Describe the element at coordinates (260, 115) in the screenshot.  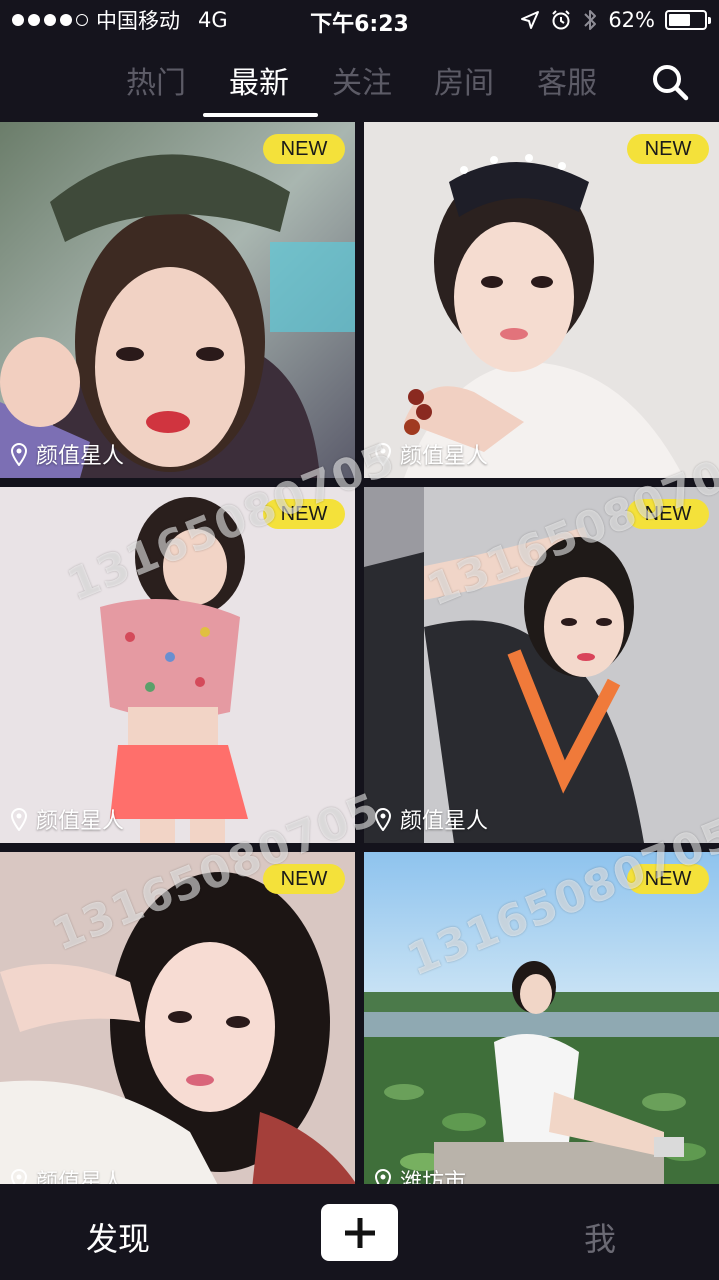
I see `active-tab-indicator` at that location.